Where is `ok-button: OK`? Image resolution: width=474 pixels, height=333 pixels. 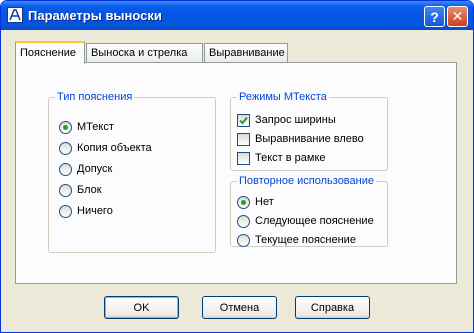 ok-button: OK is located at coordinates (141, 307).